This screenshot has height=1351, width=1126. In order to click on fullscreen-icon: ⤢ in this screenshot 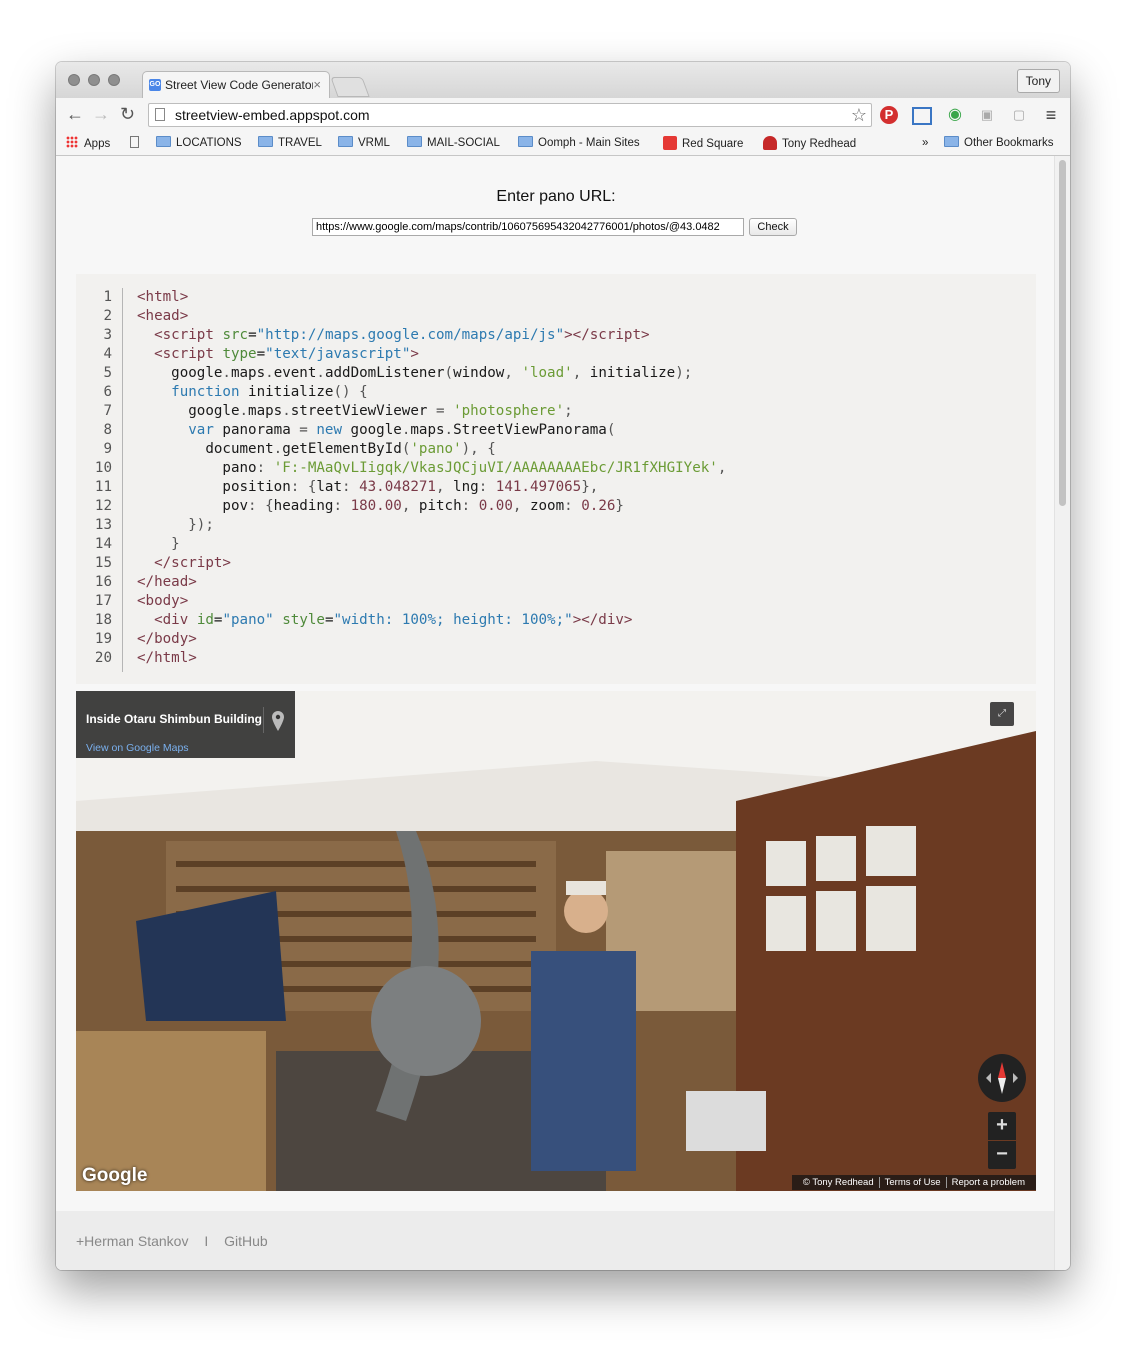, I will do `click(1002, 714)`.